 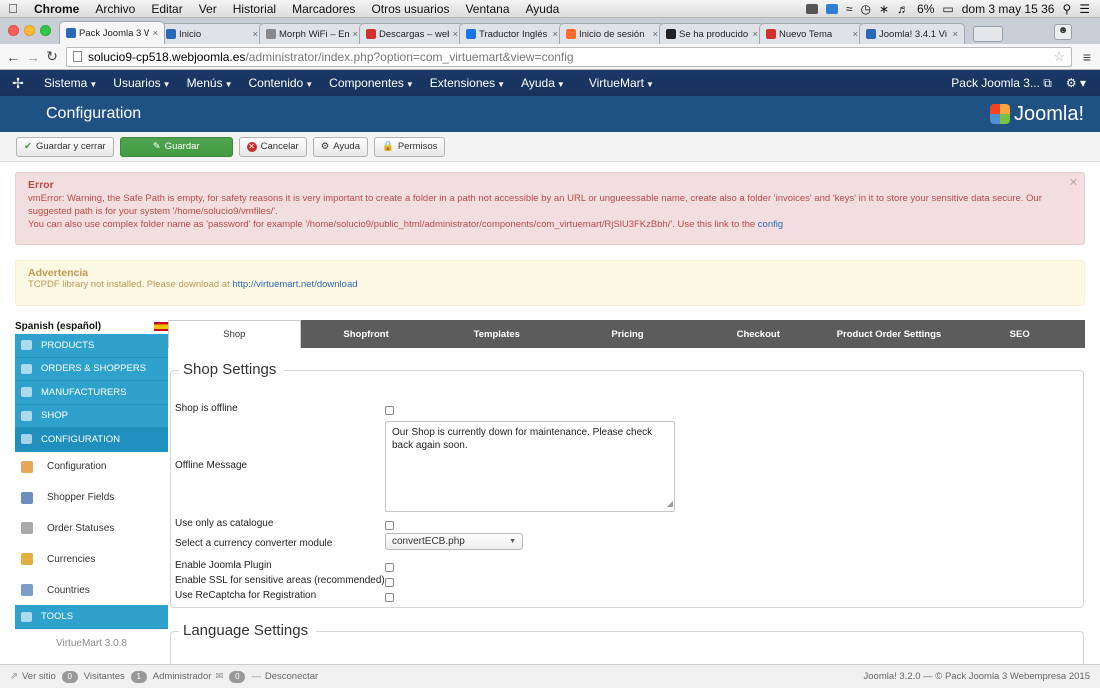 I want to click on sidebar-item-orders-shoppers: ORDERS & SHOPPERS, so click(x=91, y=369).